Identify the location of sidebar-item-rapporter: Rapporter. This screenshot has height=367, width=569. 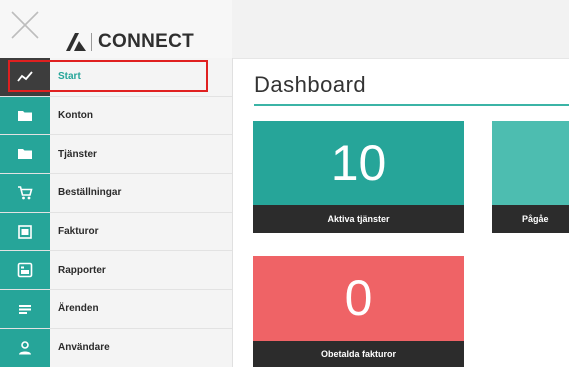
(116, 270).